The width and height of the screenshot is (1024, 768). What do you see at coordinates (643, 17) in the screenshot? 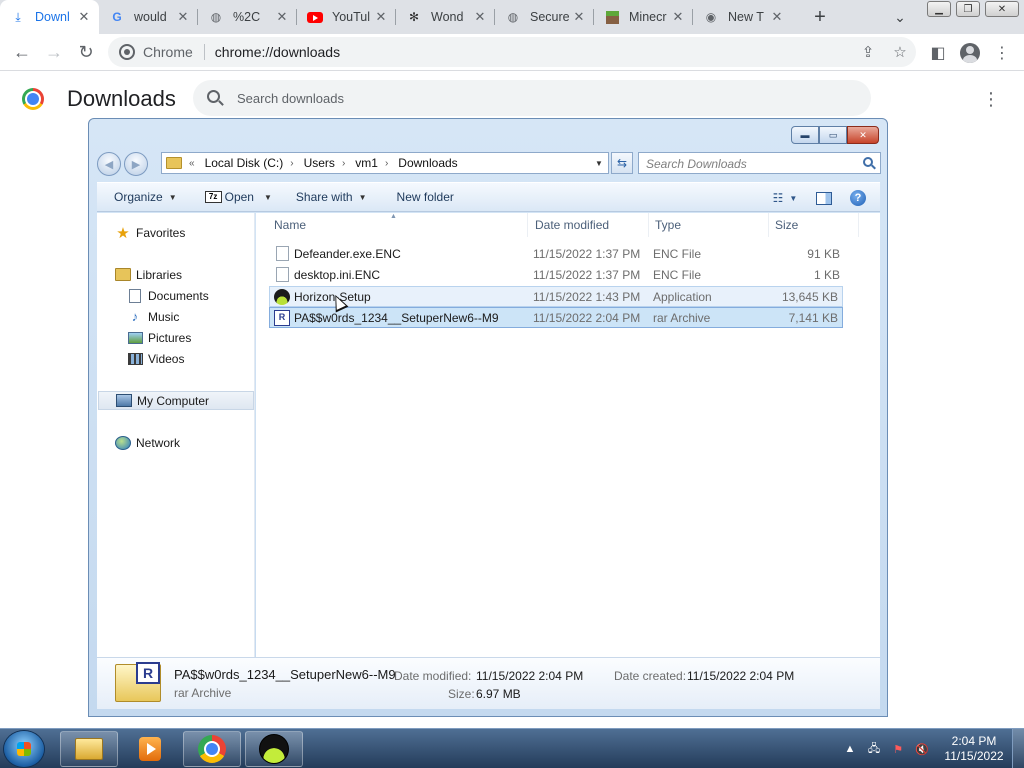
I see `tab-minecraft: Minecr ✕` at bounding box center [643, 17].